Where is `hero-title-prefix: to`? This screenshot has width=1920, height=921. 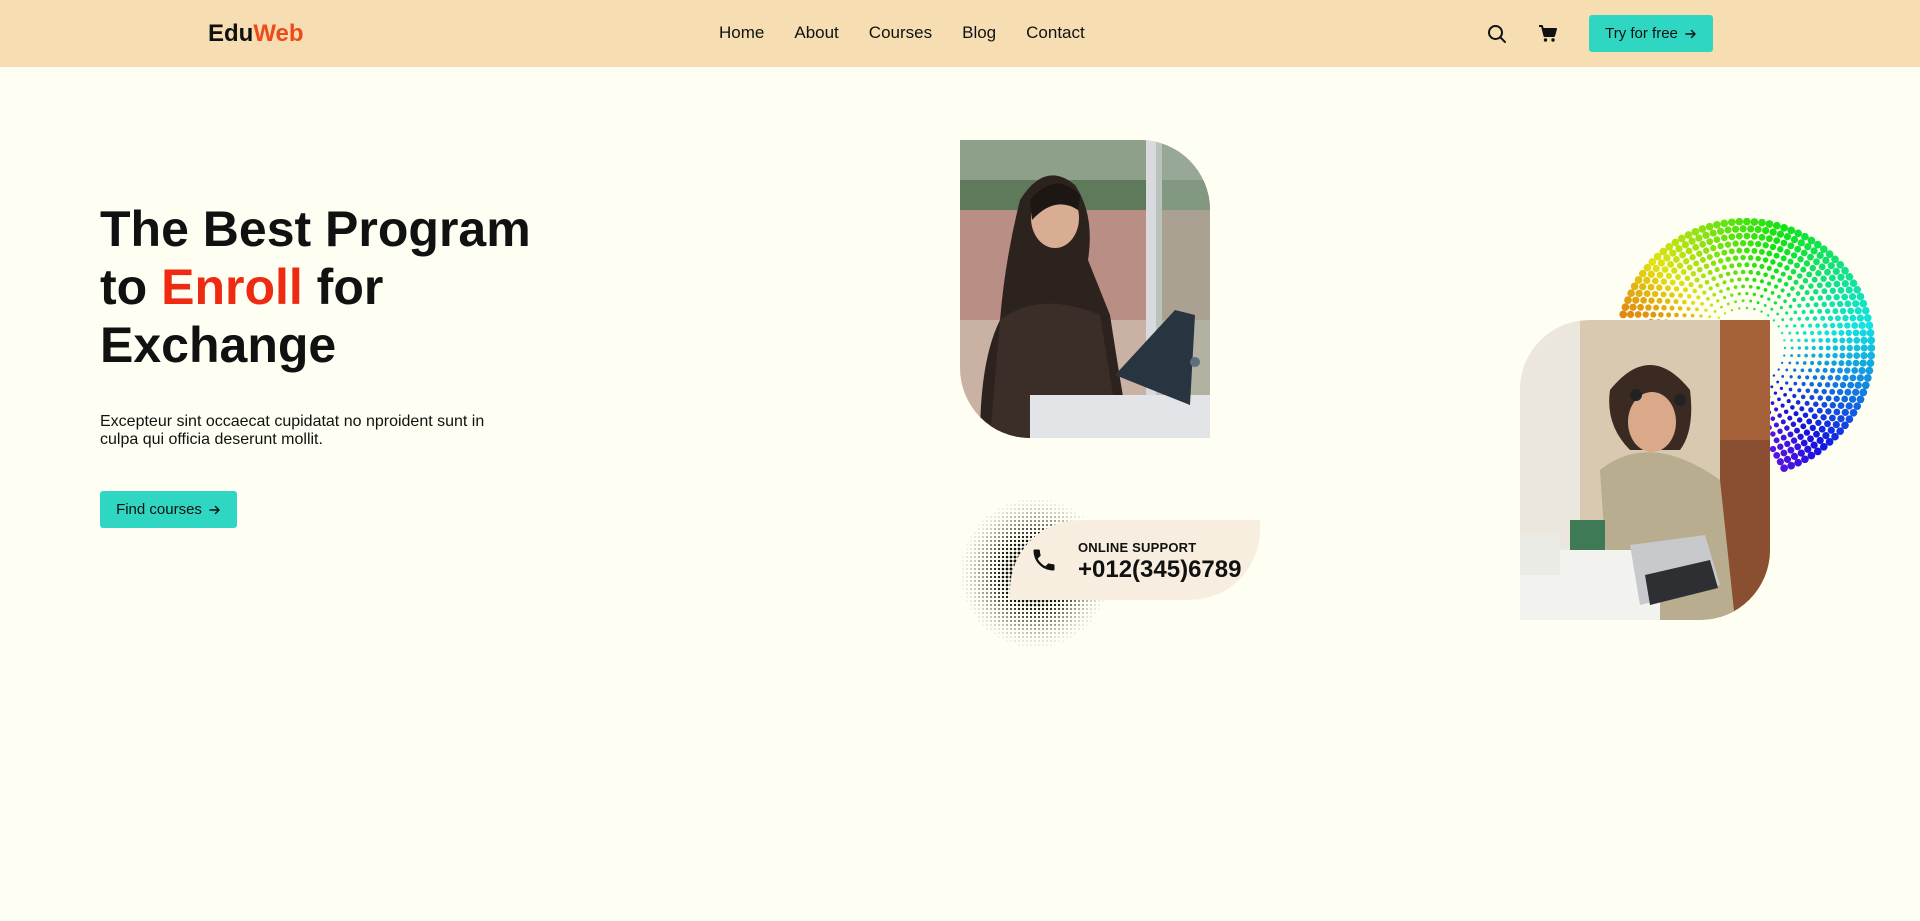 hero-title-prefix: to is located at coordinates (131, 287).